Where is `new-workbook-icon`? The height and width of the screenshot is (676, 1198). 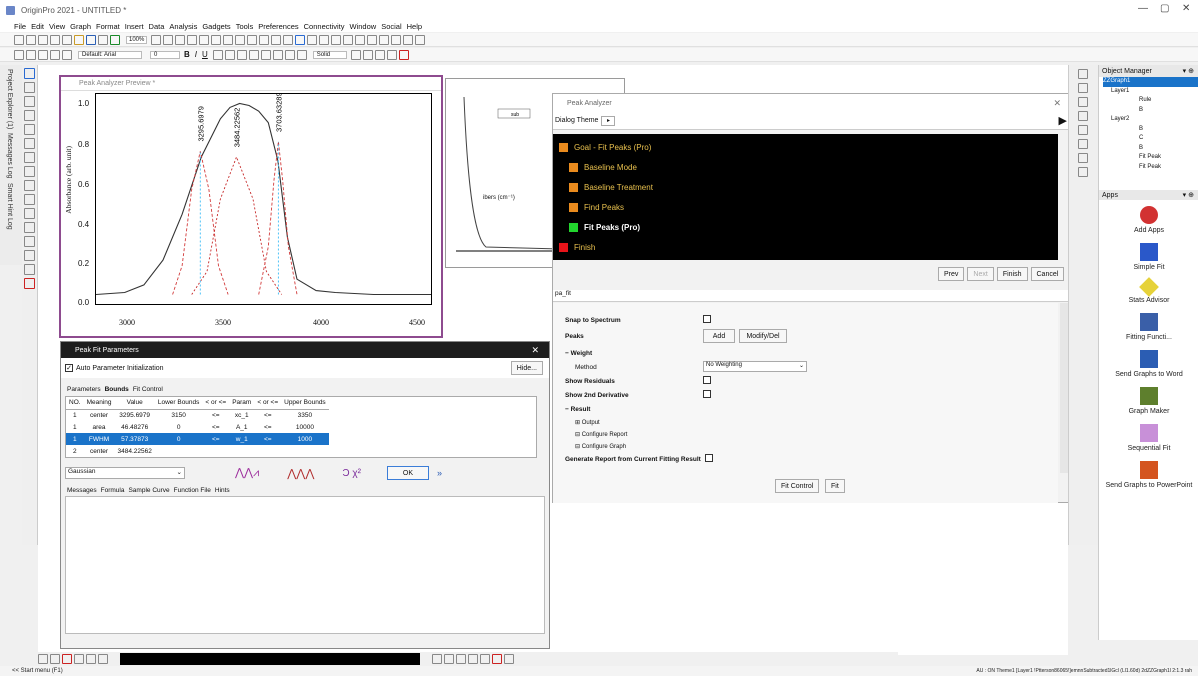 new-workbook-icon is located at coordinates (43, 39).